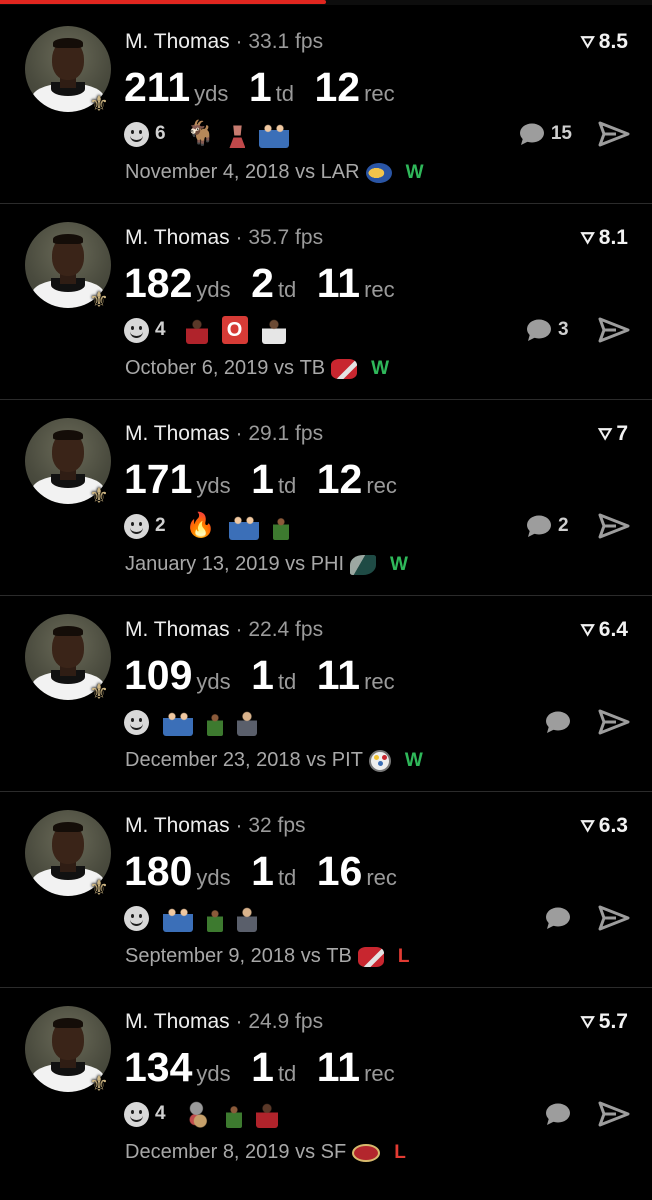  What do you see at coordinates (158, 871) in the screenshot?
I see `yards-value: 180` at bounding box center [158, 871].